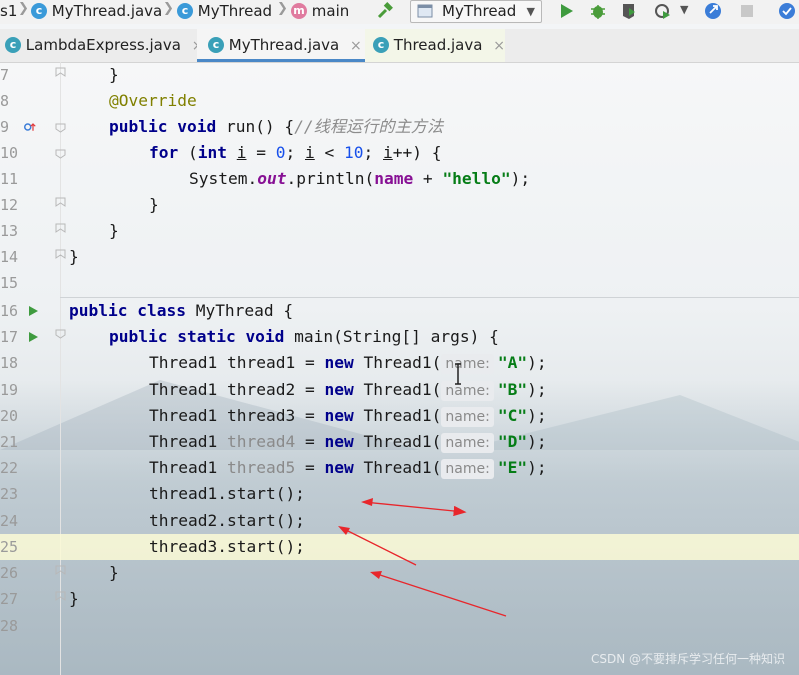 This screenshot has width=799, height=675. I want to click on annotation-arrows, so click(422, 557).